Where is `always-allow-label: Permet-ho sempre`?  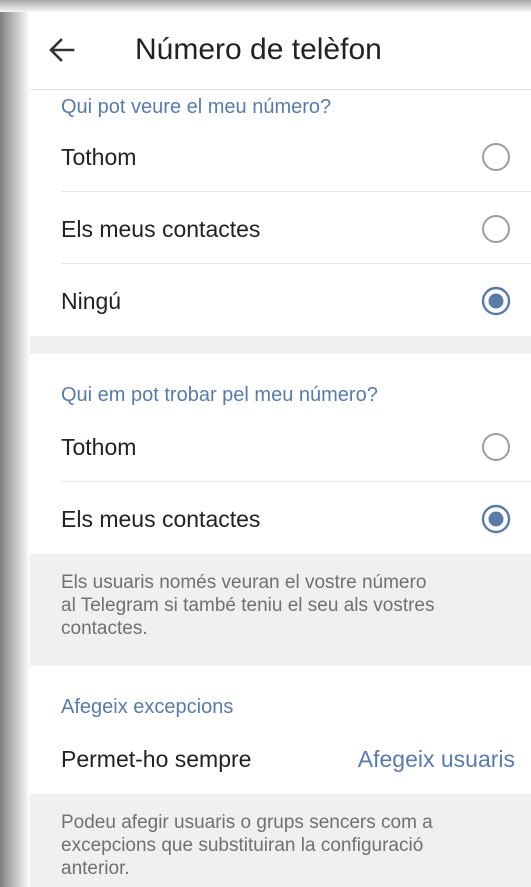 always-allow-label: Permet-ho sempre is located at coordinates (156, 759).